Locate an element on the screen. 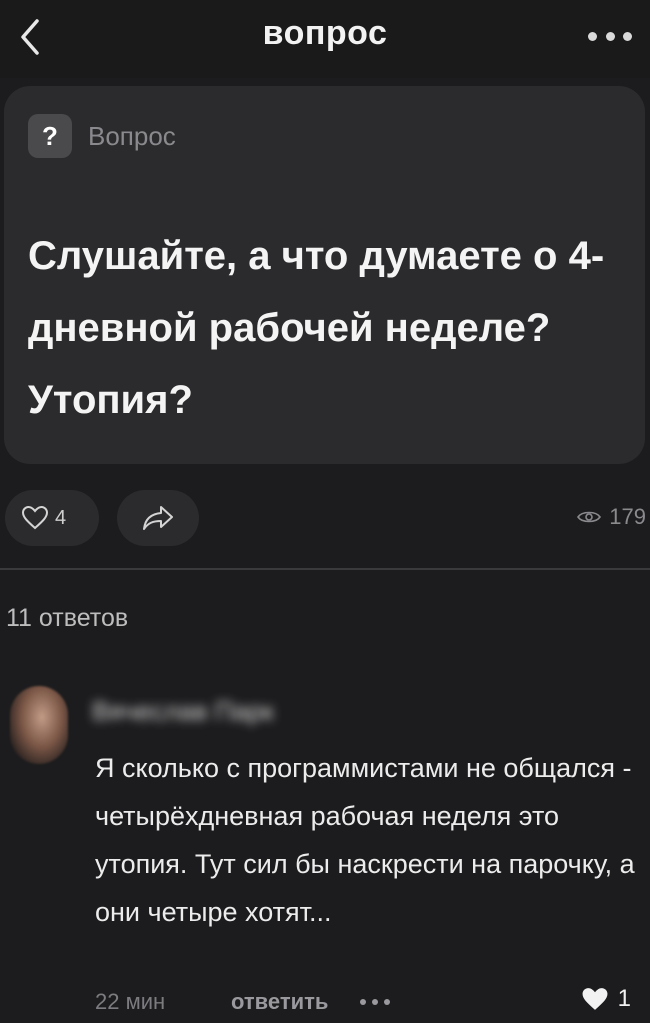 The image size is (650, 1023). question-badge: ? Вопрос is located at coordinates (102, 136).